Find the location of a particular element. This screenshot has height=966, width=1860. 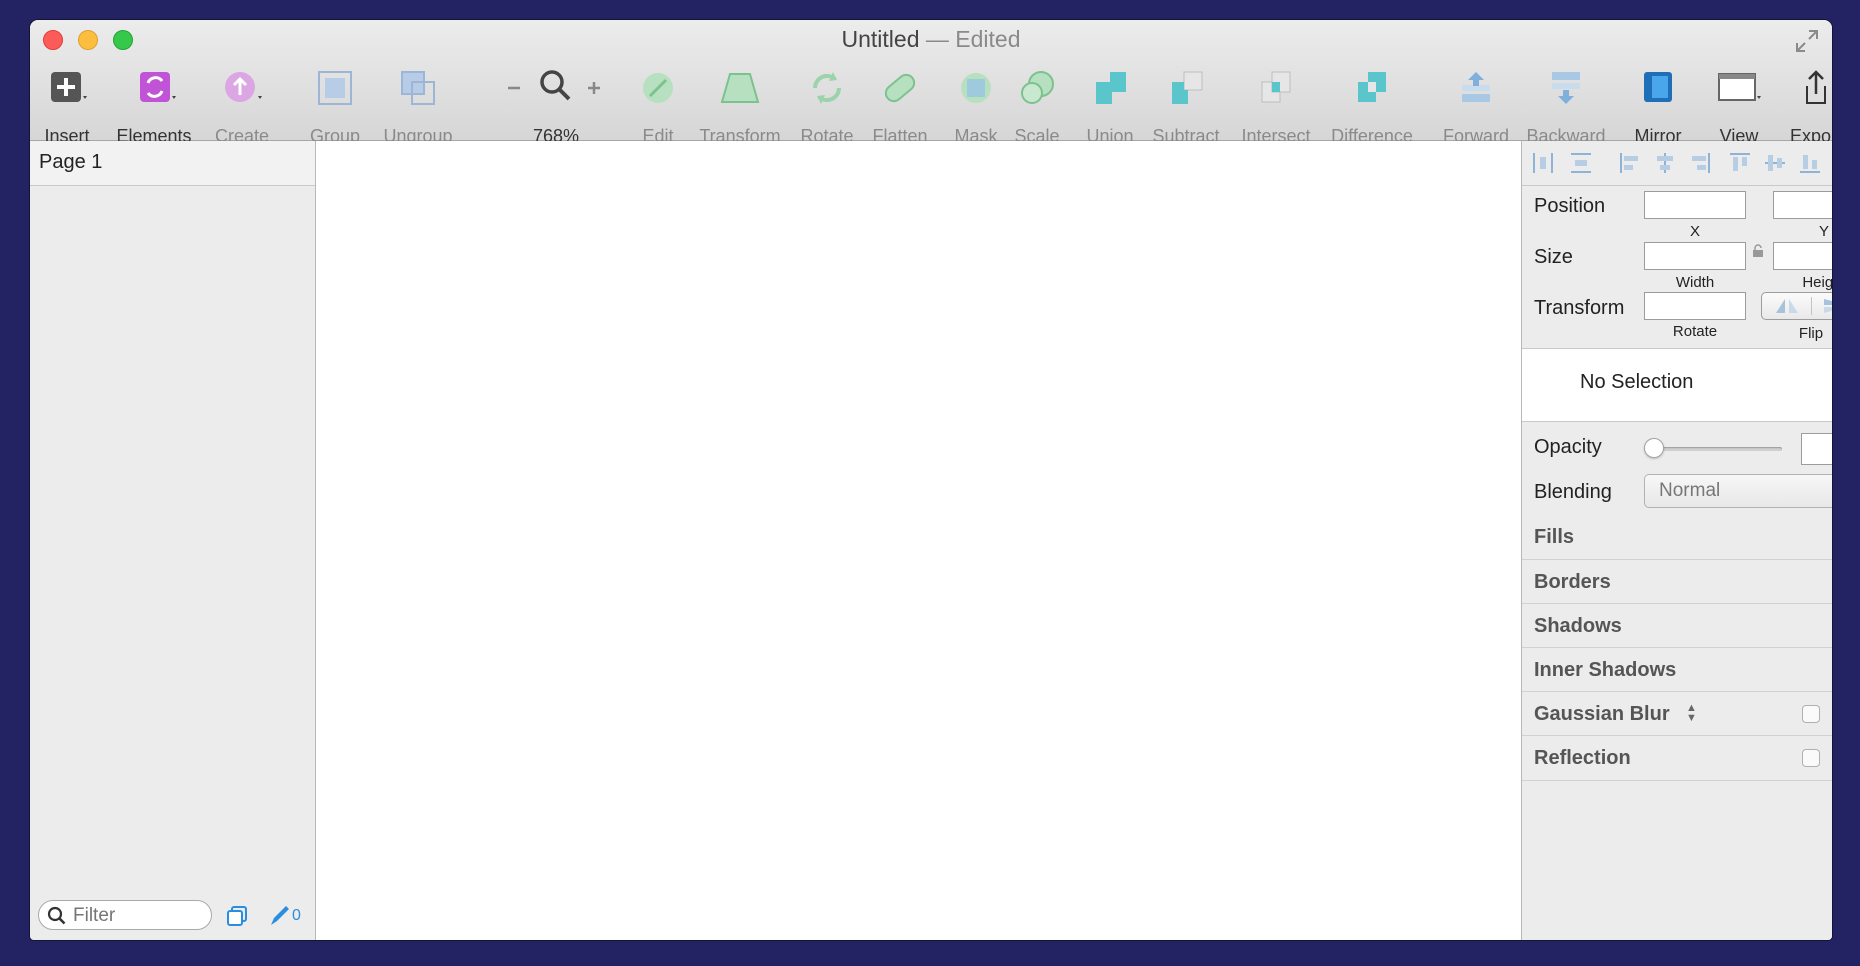

rotate-caption: Rotate is located at coordinates (1695, 331).